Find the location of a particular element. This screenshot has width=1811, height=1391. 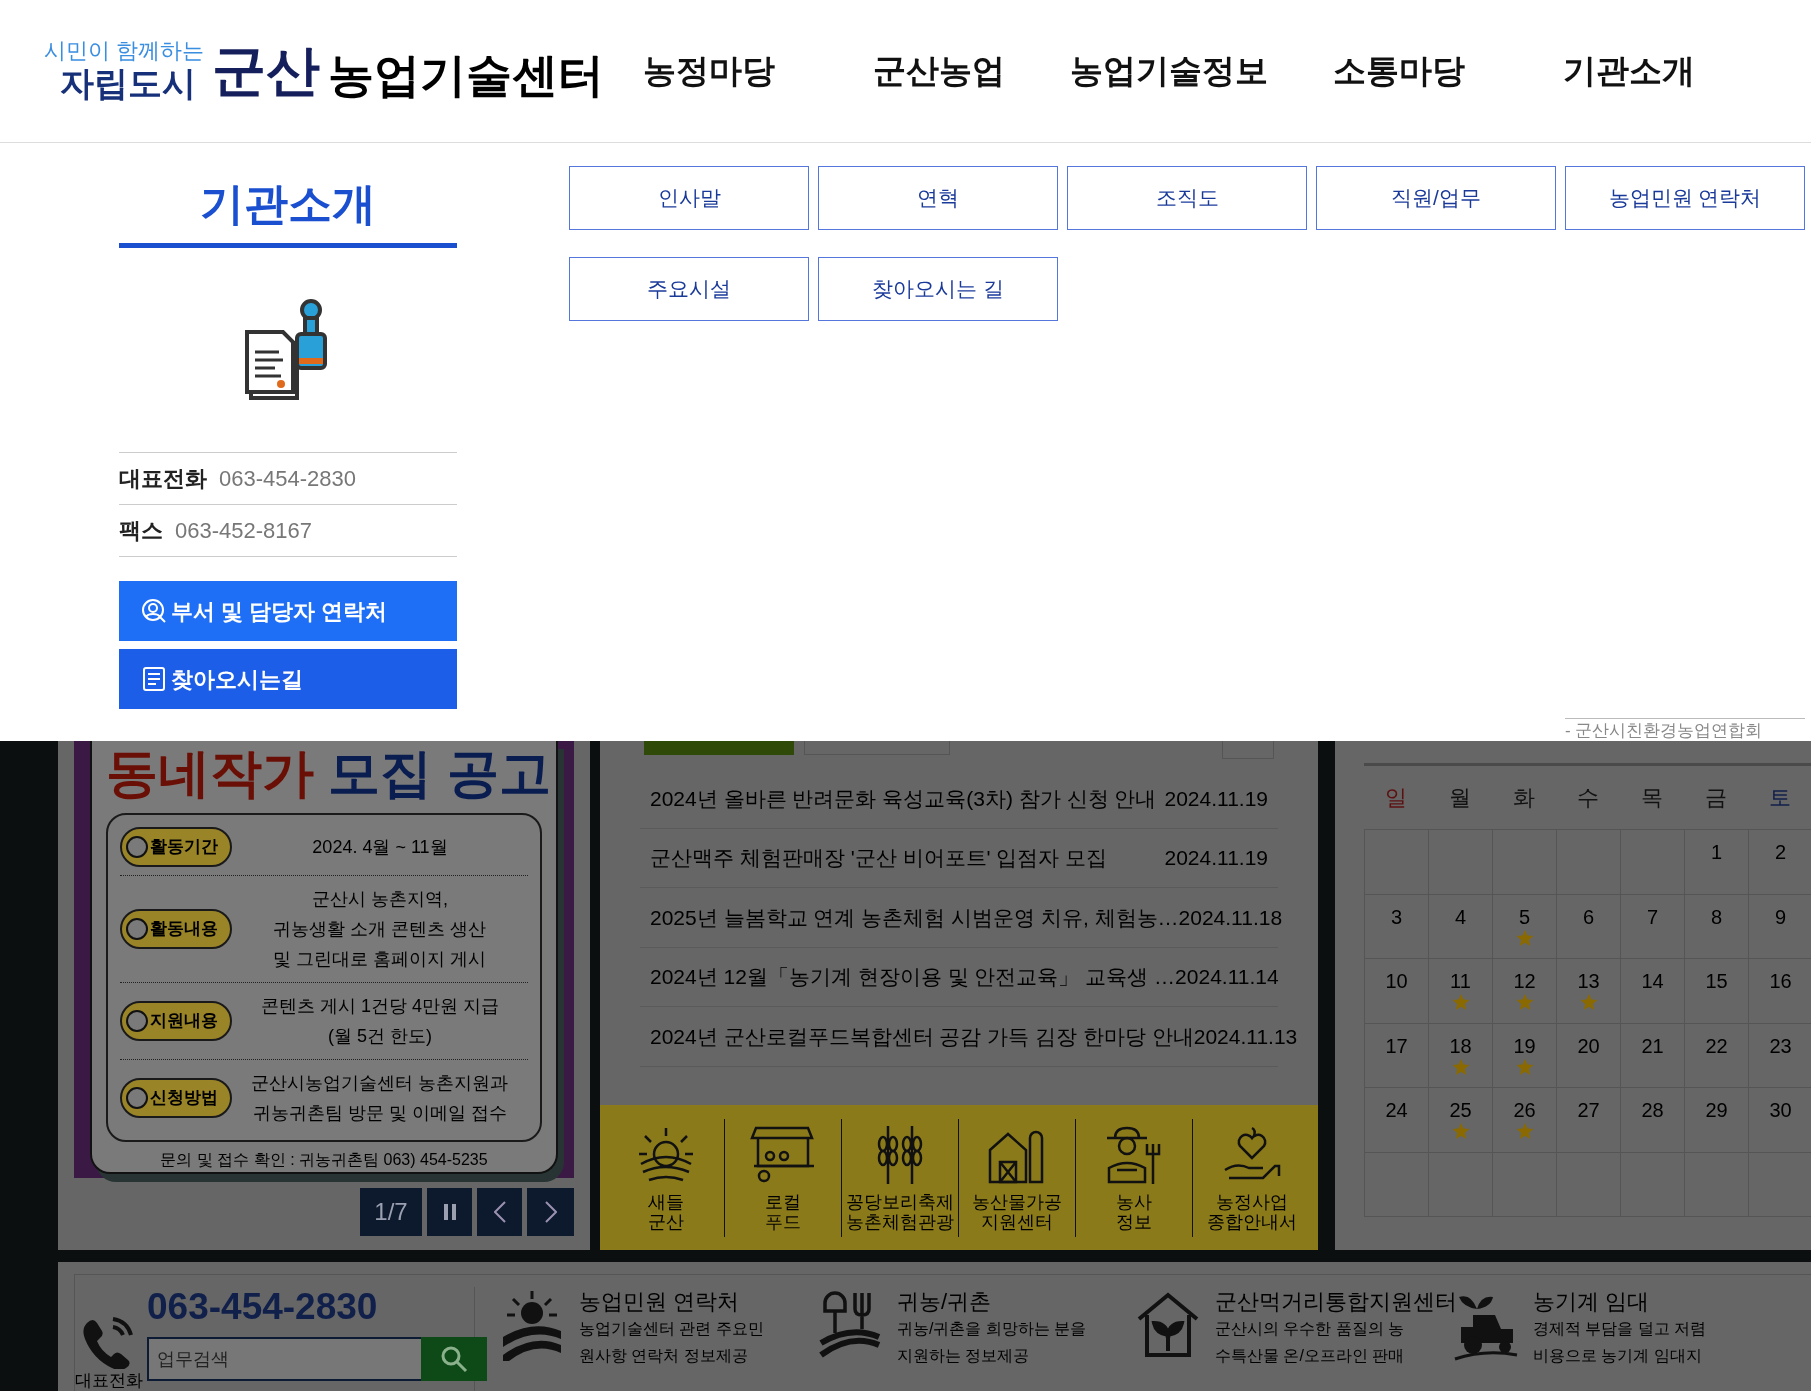

side-note: - 군산시친환경농업연합회 is located at coordinates (1664, 731).